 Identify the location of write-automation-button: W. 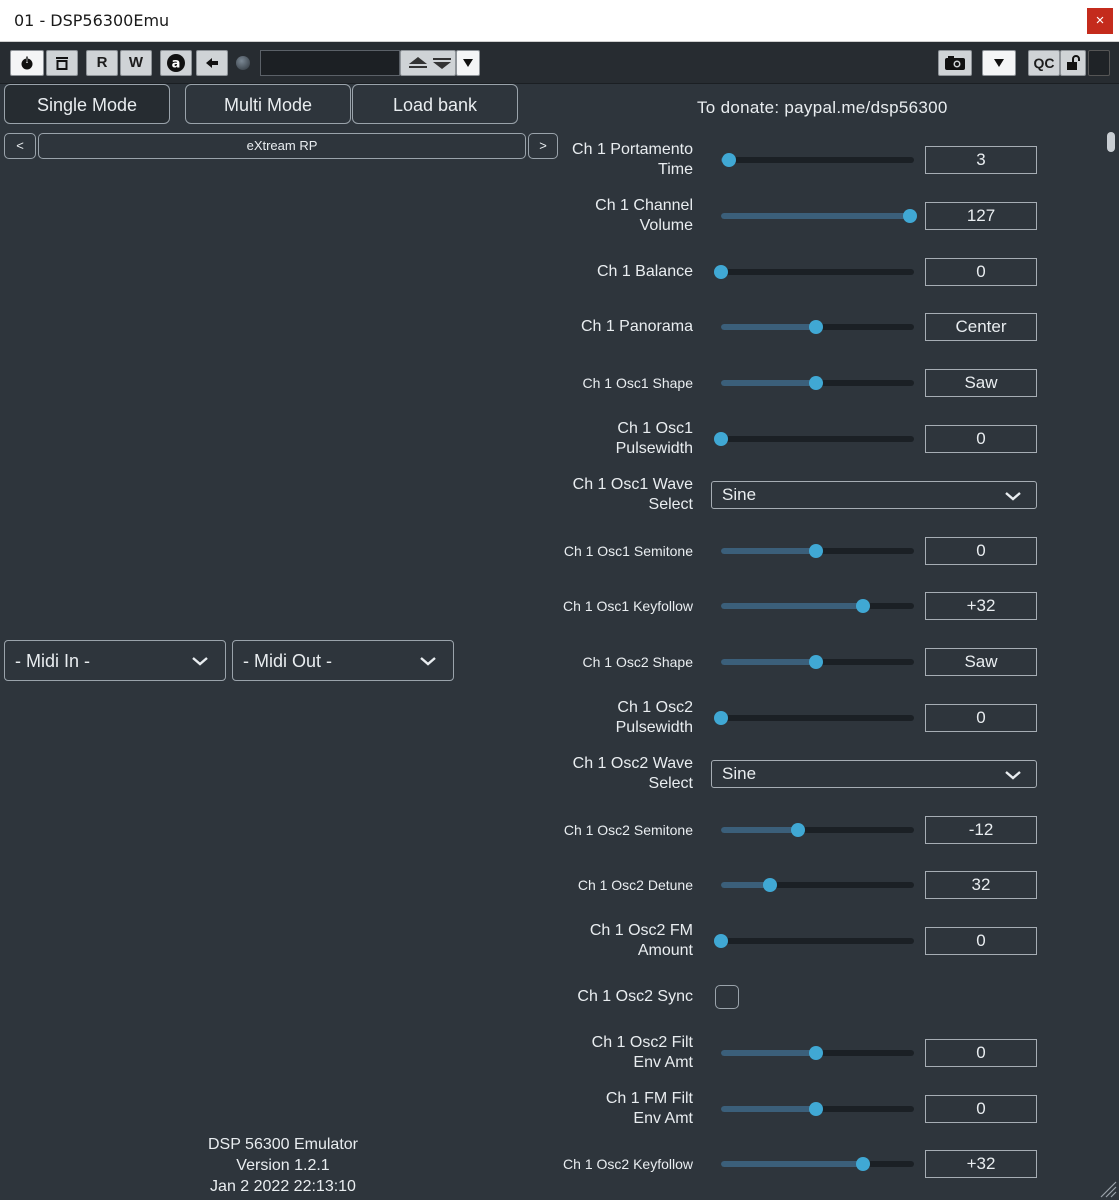
(136, 63).